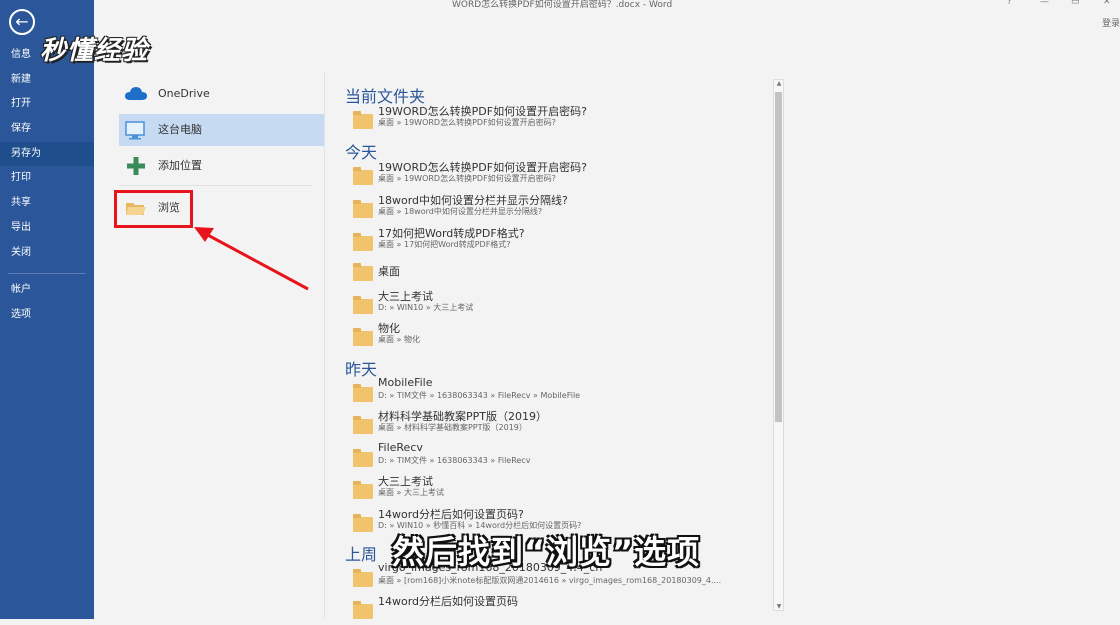 This screenshot has width=1120, height=625. Describe the element at coordinates (448, 601) in the screenshot. I see `folder-name: 14word分栏后如何设置页码` at that location.